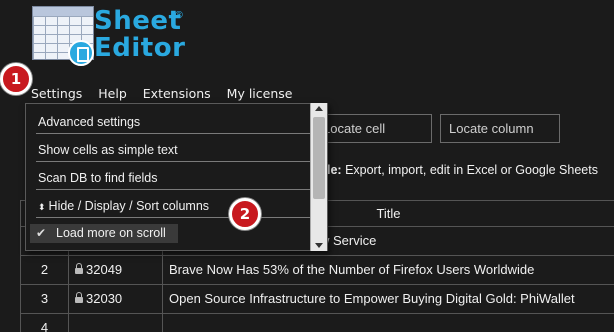  I want to click on scrollbar-thumb, so click(319, 158).